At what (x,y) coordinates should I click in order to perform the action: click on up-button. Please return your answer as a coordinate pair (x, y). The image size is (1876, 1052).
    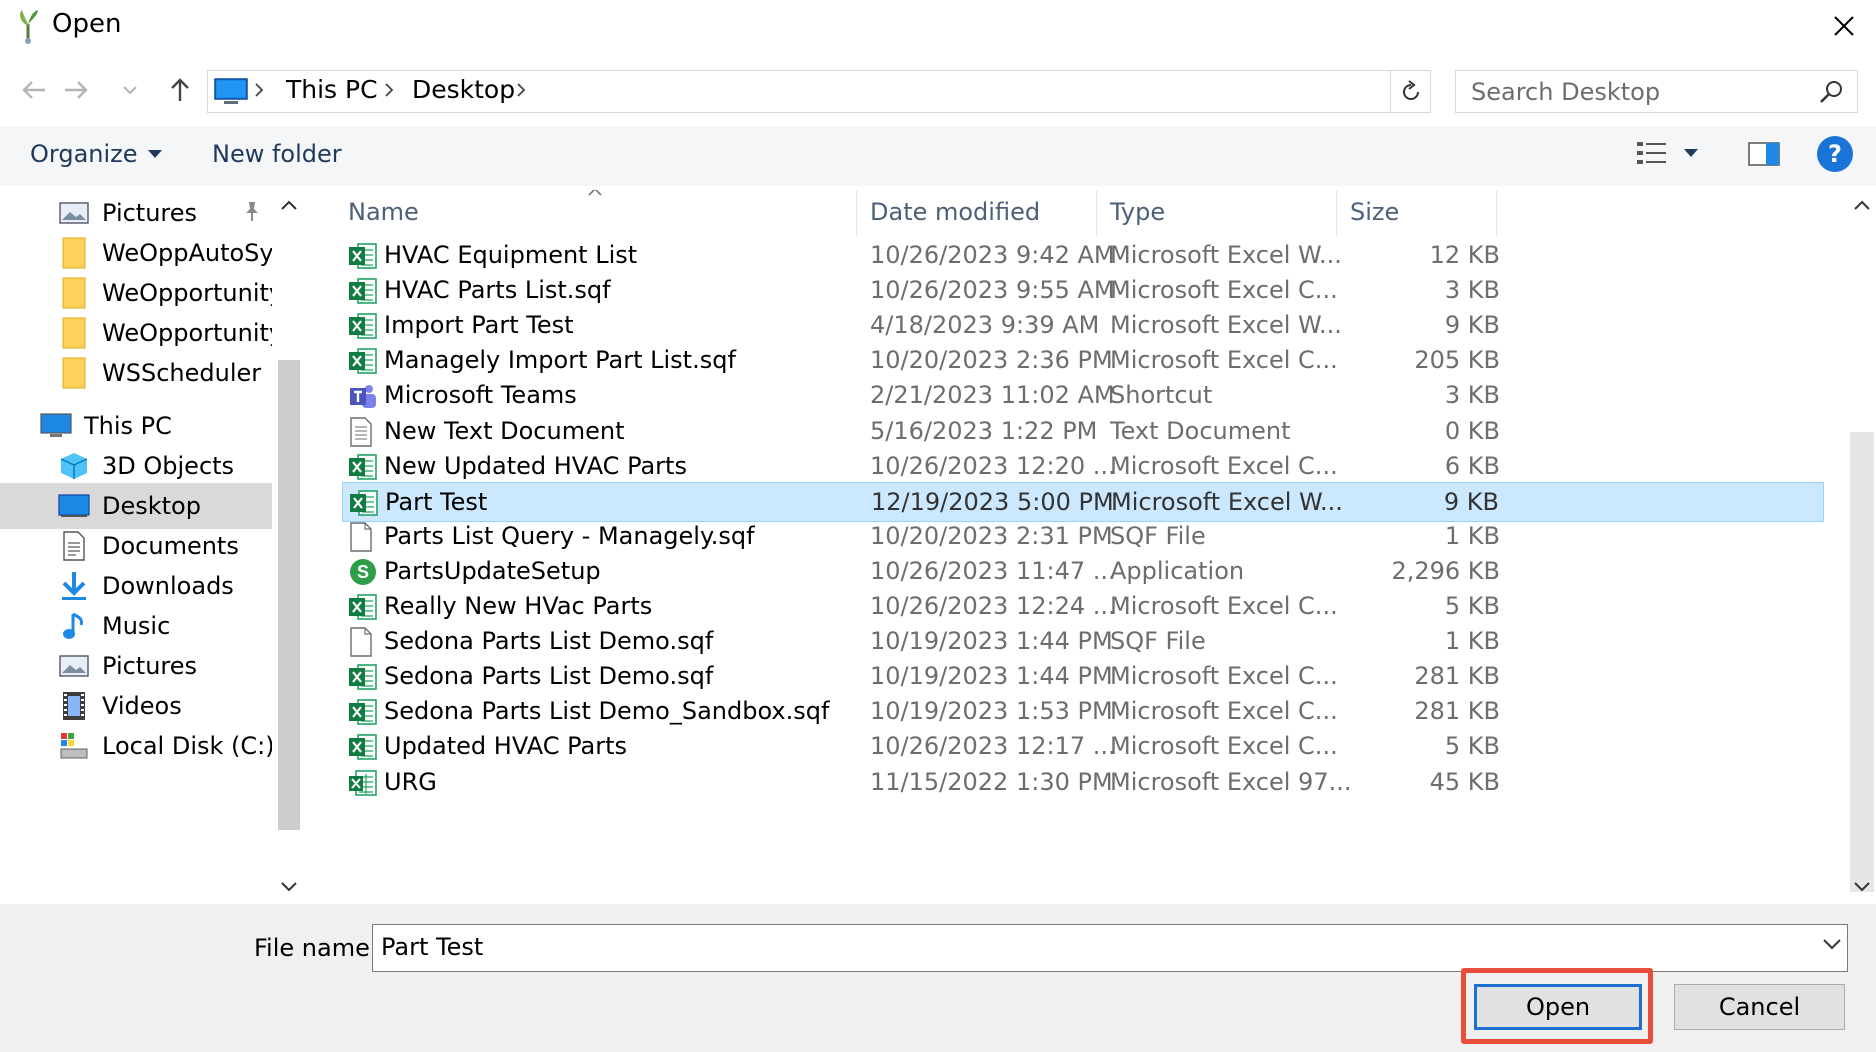
    Looking at the image, I should click on (180, 90).